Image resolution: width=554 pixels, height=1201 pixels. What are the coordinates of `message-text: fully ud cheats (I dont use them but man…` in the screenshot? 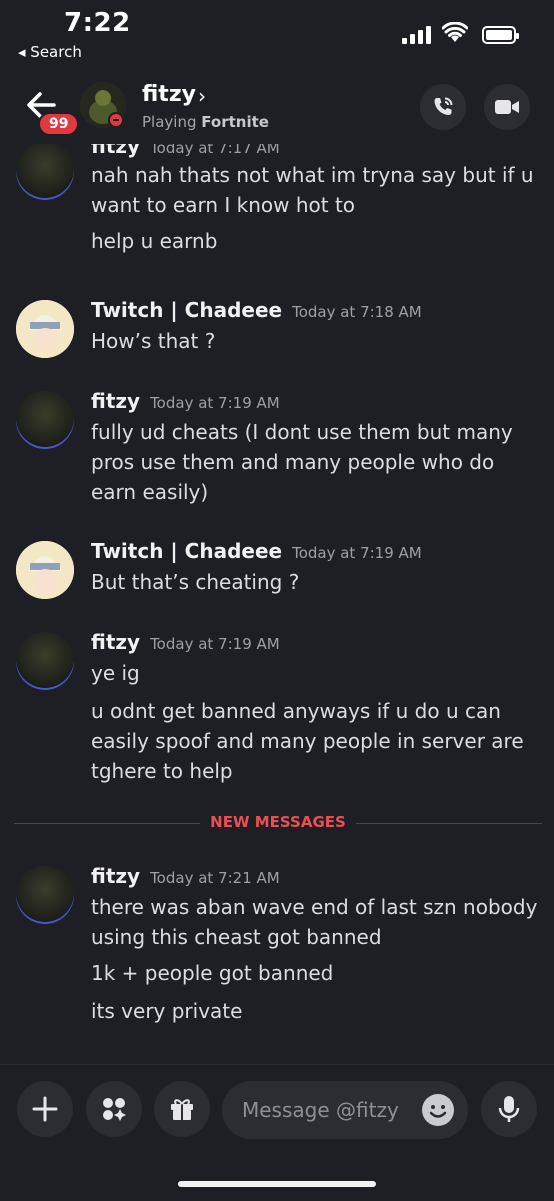 It's located at (302, 462).